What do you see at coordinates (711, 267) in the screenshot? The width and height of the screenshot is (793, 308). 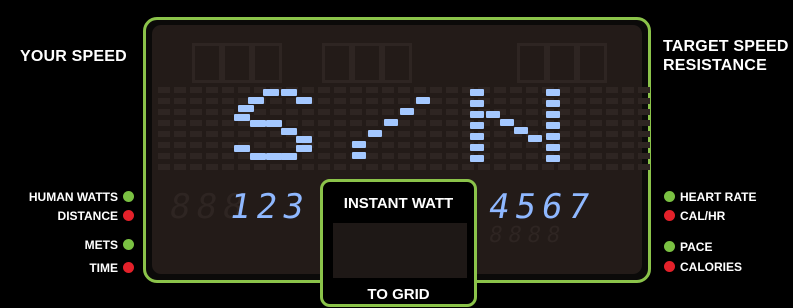 I see `calories-label: CALORIES` at bounding box center [711, 267].